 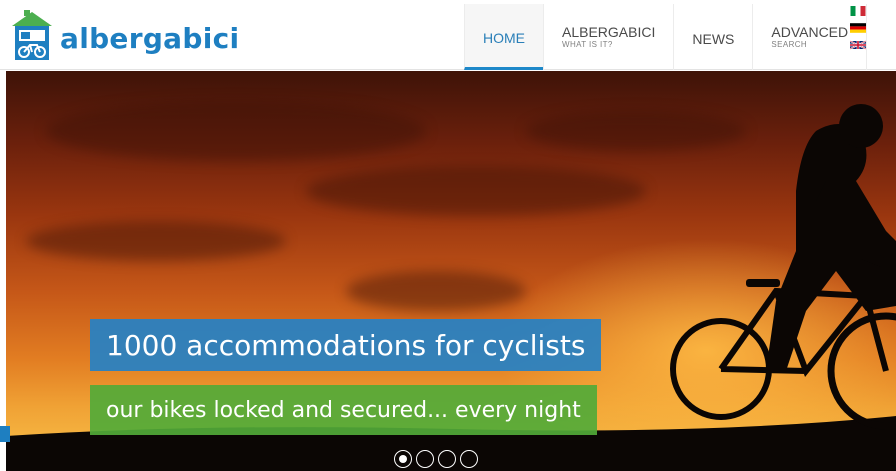 I want to click on brand-name: albergabici, so click(x=150, y=38).